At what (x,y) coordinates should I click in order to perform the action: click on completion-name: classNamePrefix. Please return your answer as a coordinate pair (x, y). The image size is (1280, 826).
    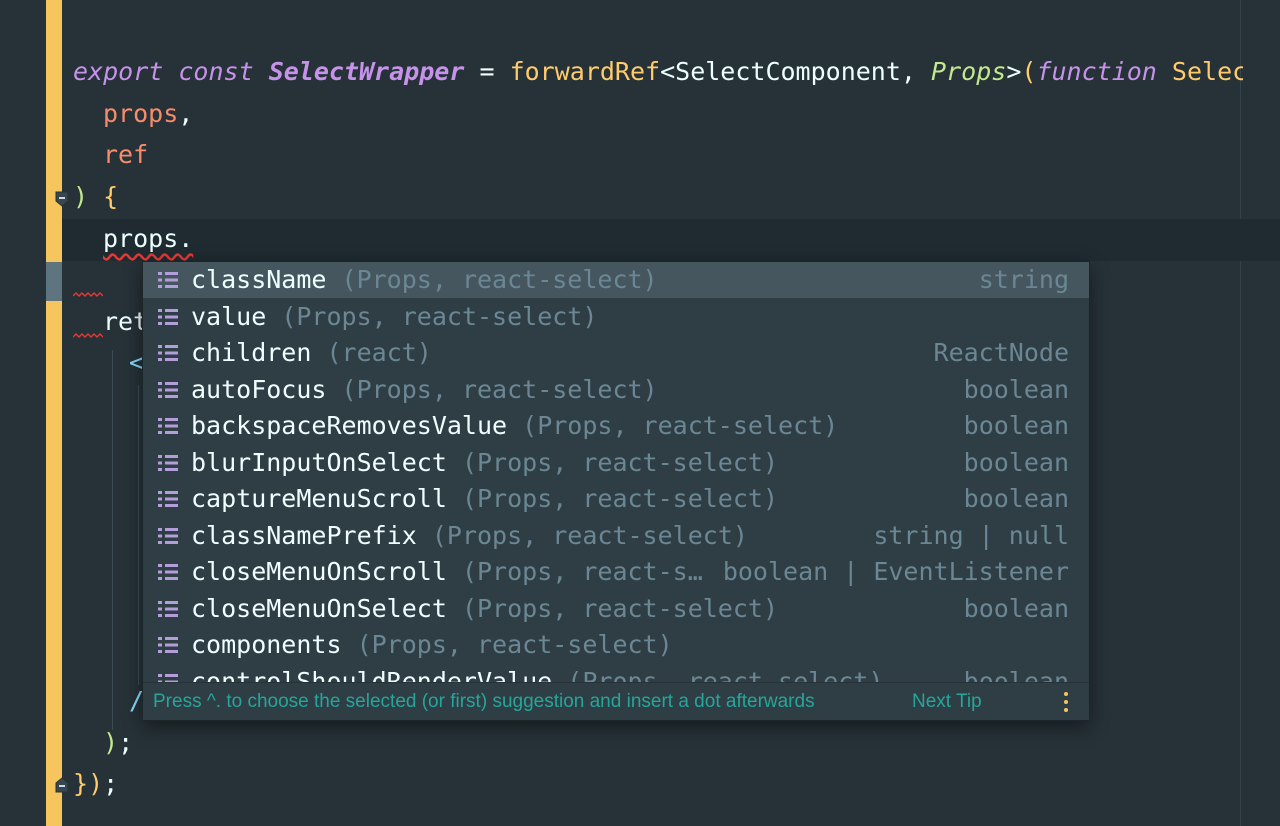
    Looking at the image, I should click on (304, 535).